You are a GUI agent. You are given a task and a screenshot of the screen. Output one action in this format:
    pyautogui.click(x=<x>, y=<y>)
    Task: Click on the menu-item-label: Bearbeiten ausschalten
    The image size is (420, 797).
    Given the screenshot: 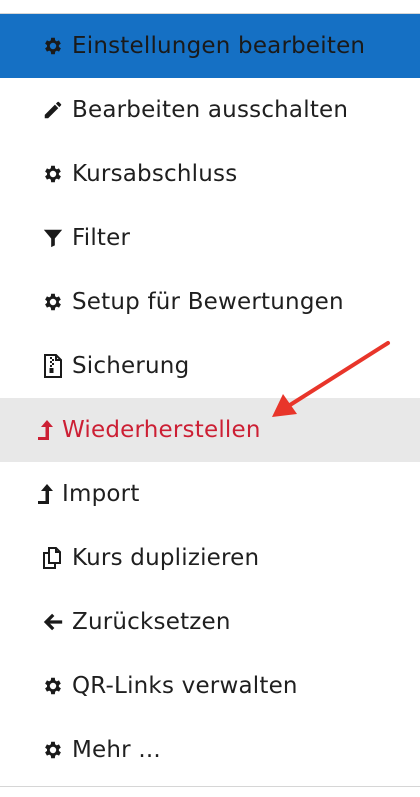 What is the action you would take?
    pyautogui.click(x=210, y=110)
    